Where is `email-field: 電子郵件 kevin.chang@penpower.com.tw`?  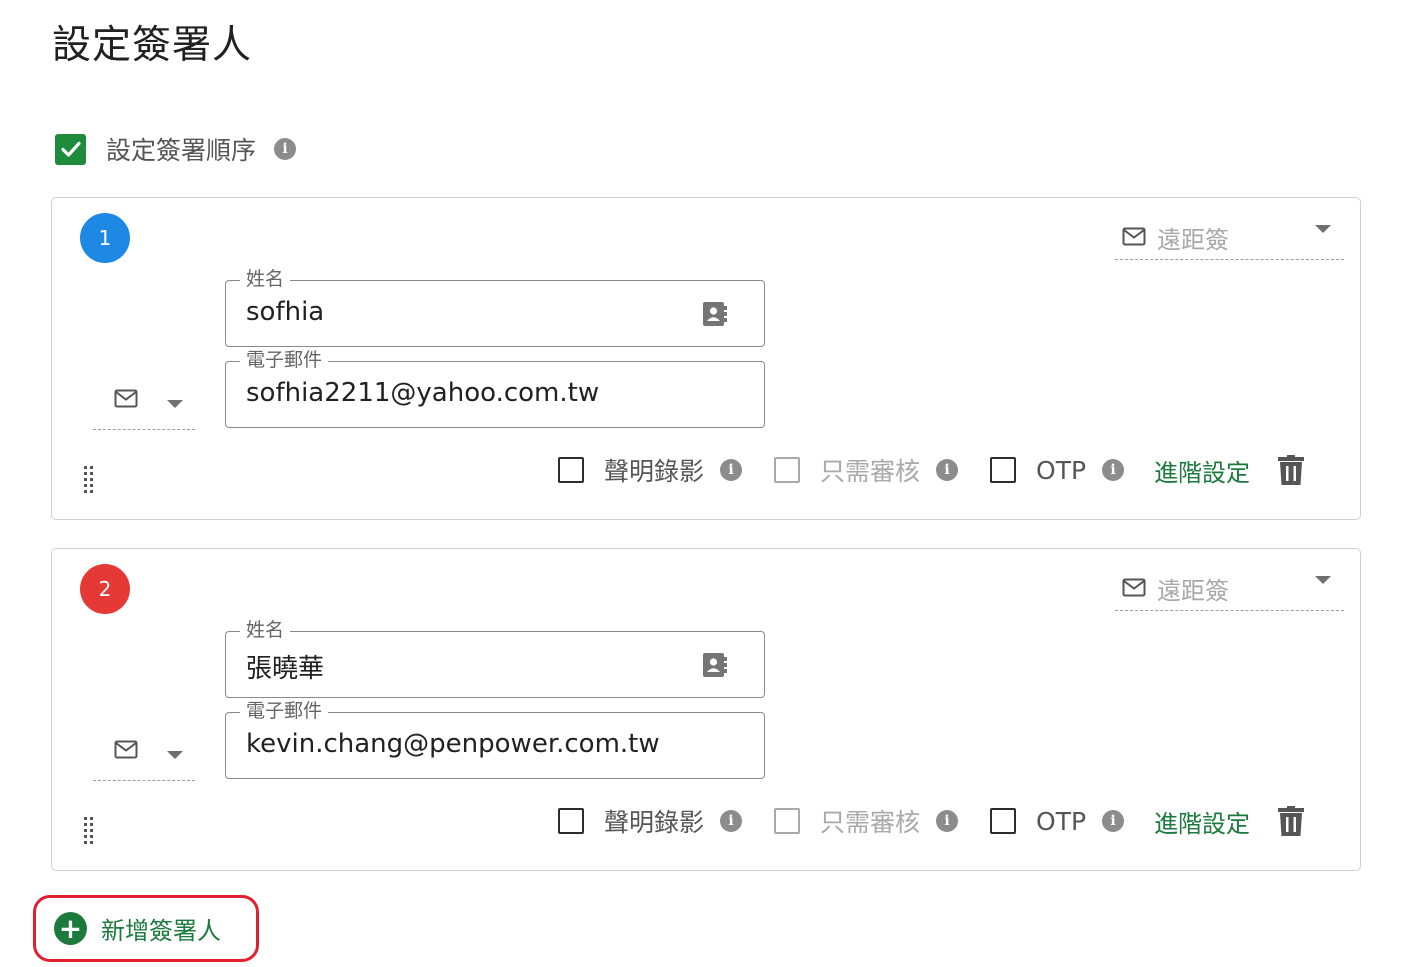 email-field: 電子郵件 kevin.chang@penpower.com.tw is located at coordinates (495, 739).